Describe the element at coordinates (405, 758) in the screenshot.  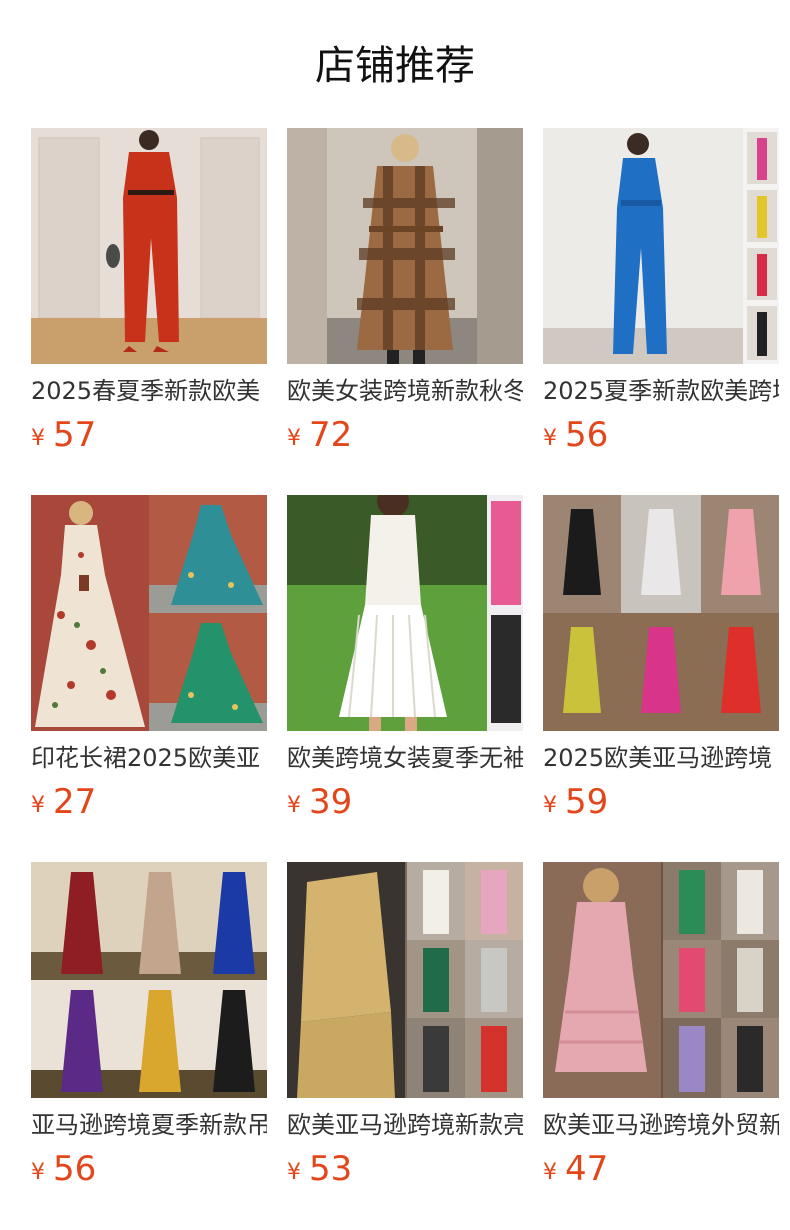
I see `product-name: 欧美跨境女装夏季无袖` at that location.